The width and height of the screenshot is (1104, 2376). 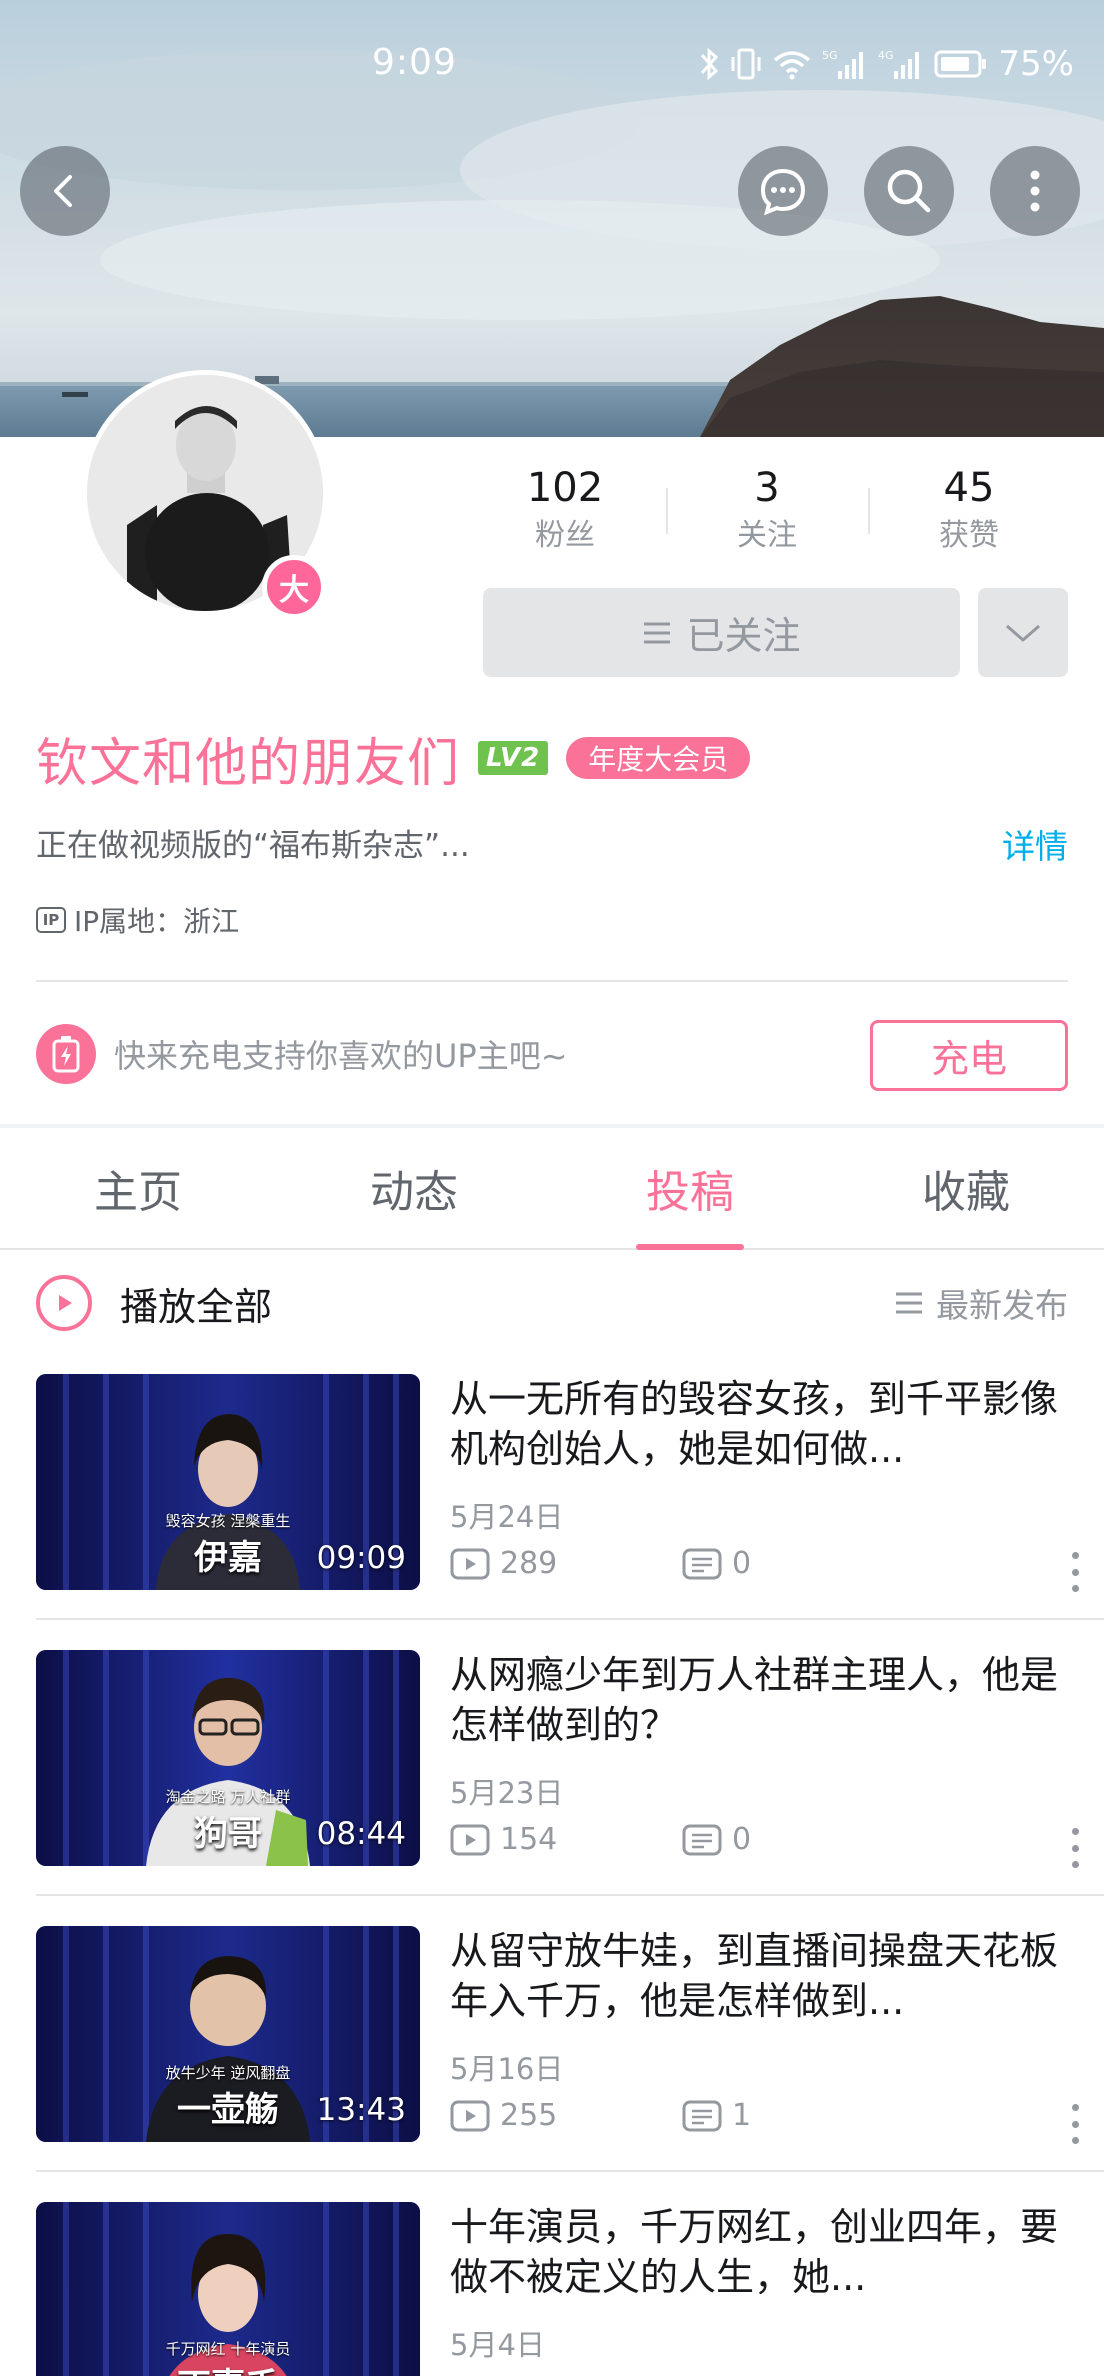 I want to click on view-count: 255, so click(x=566, y=2115).